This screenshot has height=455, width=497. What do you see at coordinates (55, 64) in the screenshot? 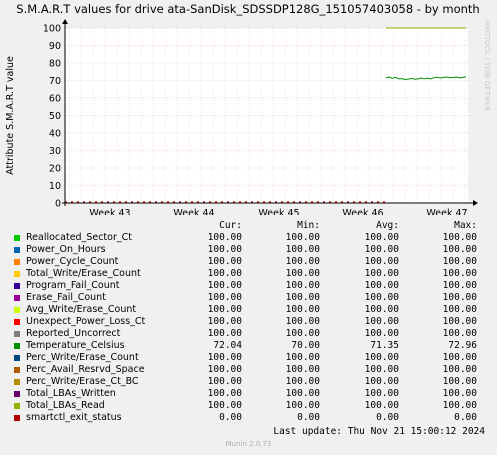
I see `y-tick-label: 80` at bounding box center [55, 64].